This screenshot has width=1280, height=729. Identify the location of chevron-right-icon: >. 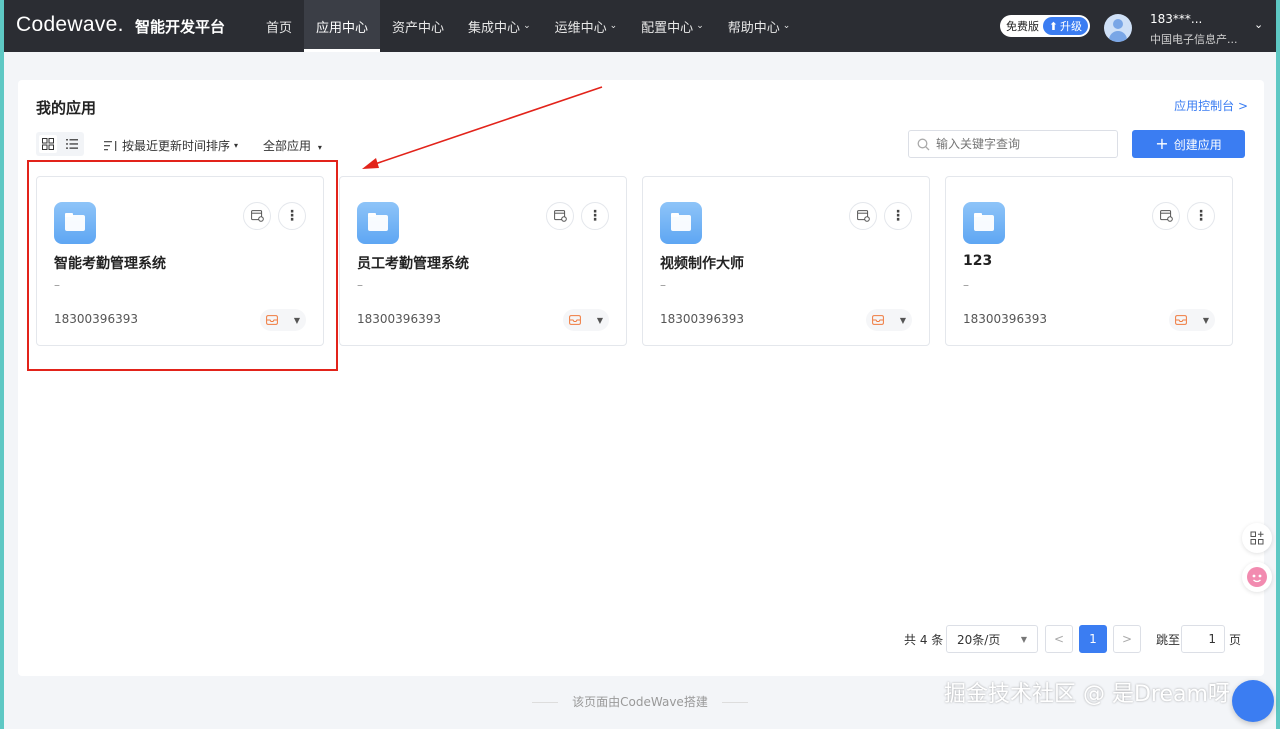
(1127, 639).